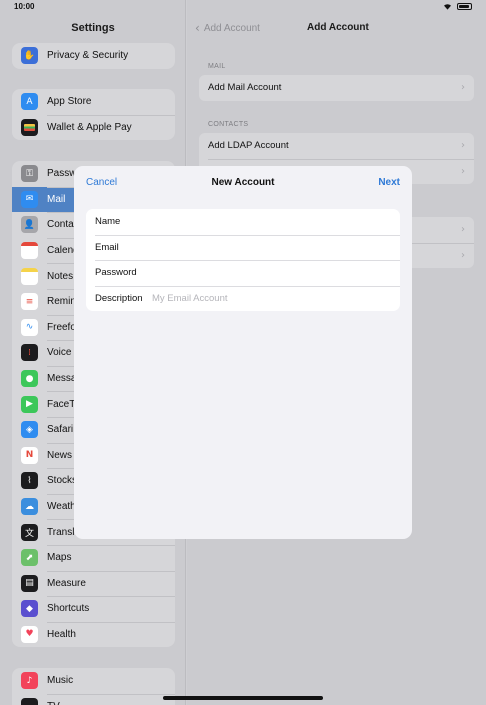 This screenshot has height=705, width=486. What do you see at coordinates (93, 102) in the screenshot?
I see `sidebar-item-app-store: A App Store` at bounding box center [93, 102].